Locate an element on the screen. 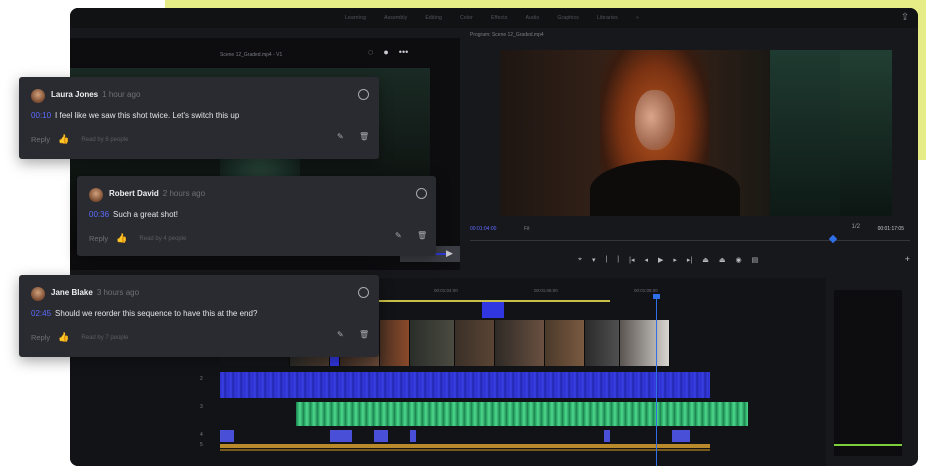 This screenshot has height=471, width=926. subject-jacket is located at coordinates (665, 188).